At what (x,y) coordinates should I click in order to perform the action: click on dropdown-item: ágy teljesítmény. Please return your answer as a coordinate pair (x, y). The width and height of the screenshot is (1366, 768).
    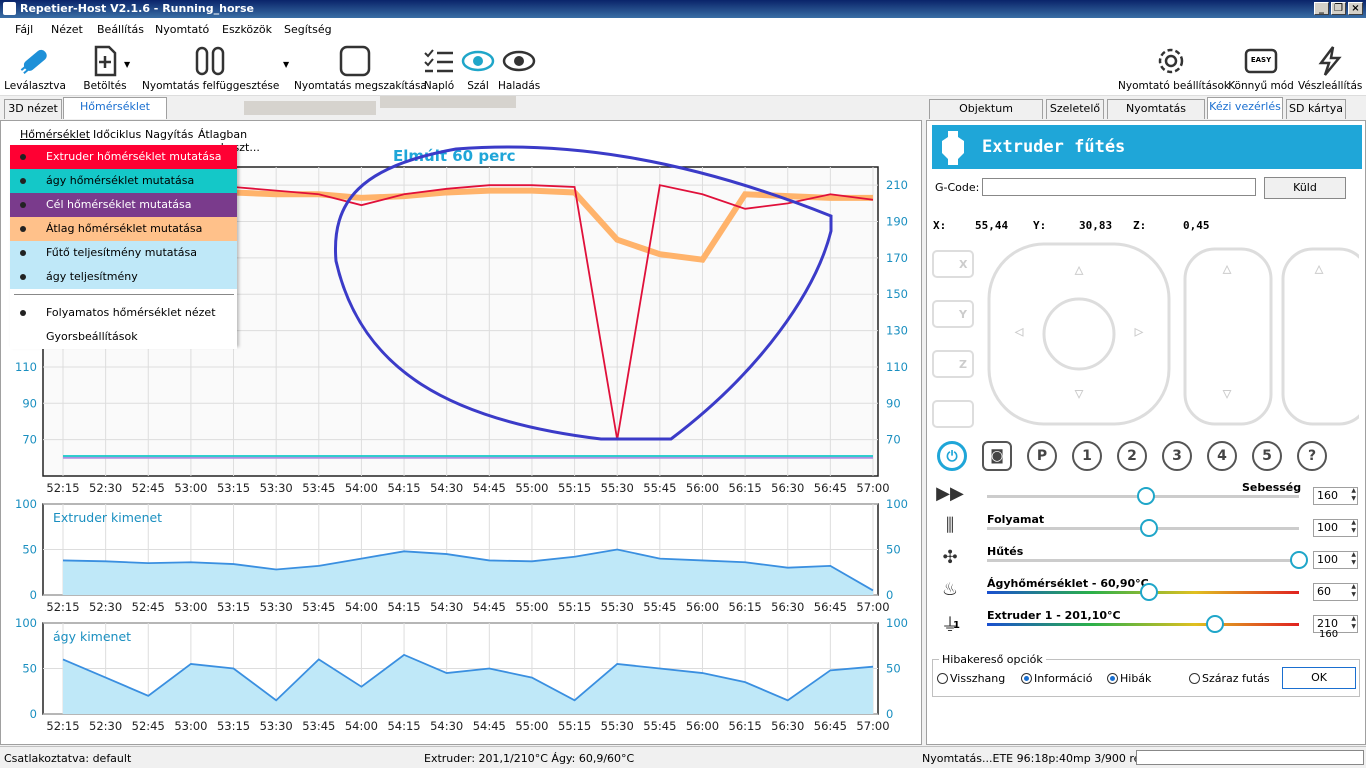
    Looking at the image, I should click on (123, 277).